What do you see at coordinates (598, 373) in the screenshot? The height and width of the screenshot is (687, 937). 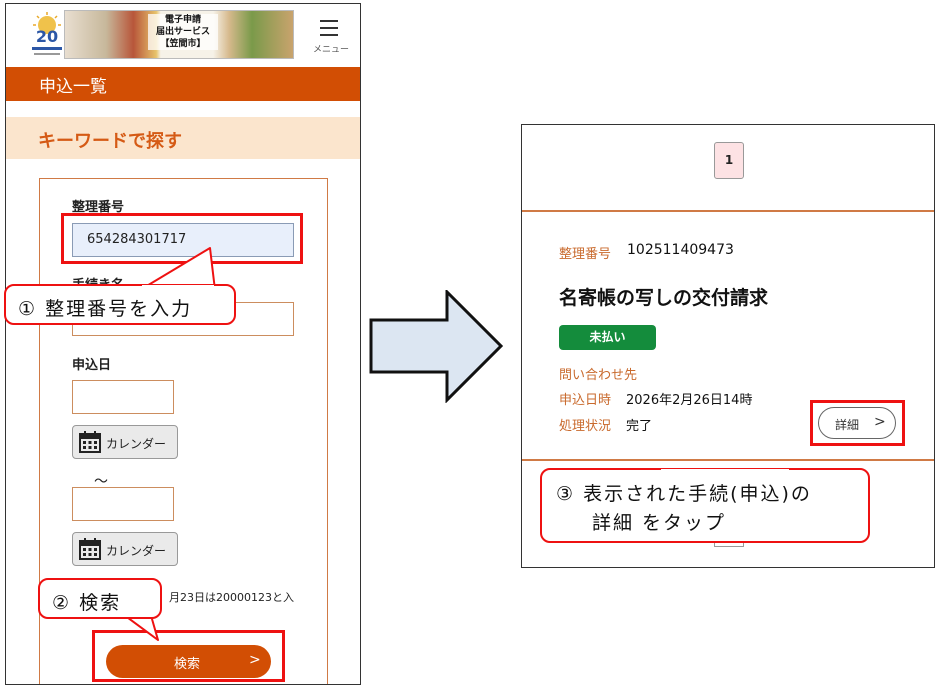 I see `contact-link: 問い合わせ先` at bounding box center [598, 373].